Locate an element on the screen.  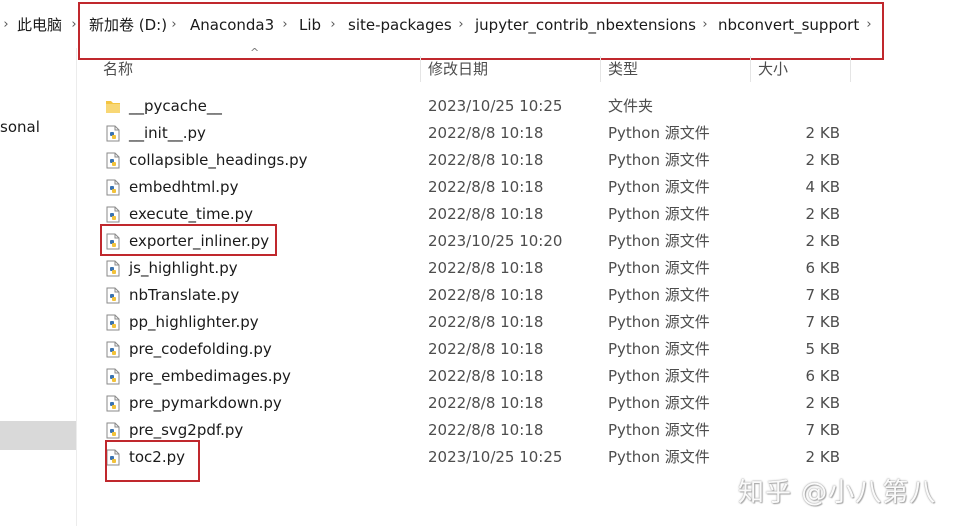
file-row: __pycache__ 2023/10/25 10:25 文件夹 is located at coordinates (480, 106).